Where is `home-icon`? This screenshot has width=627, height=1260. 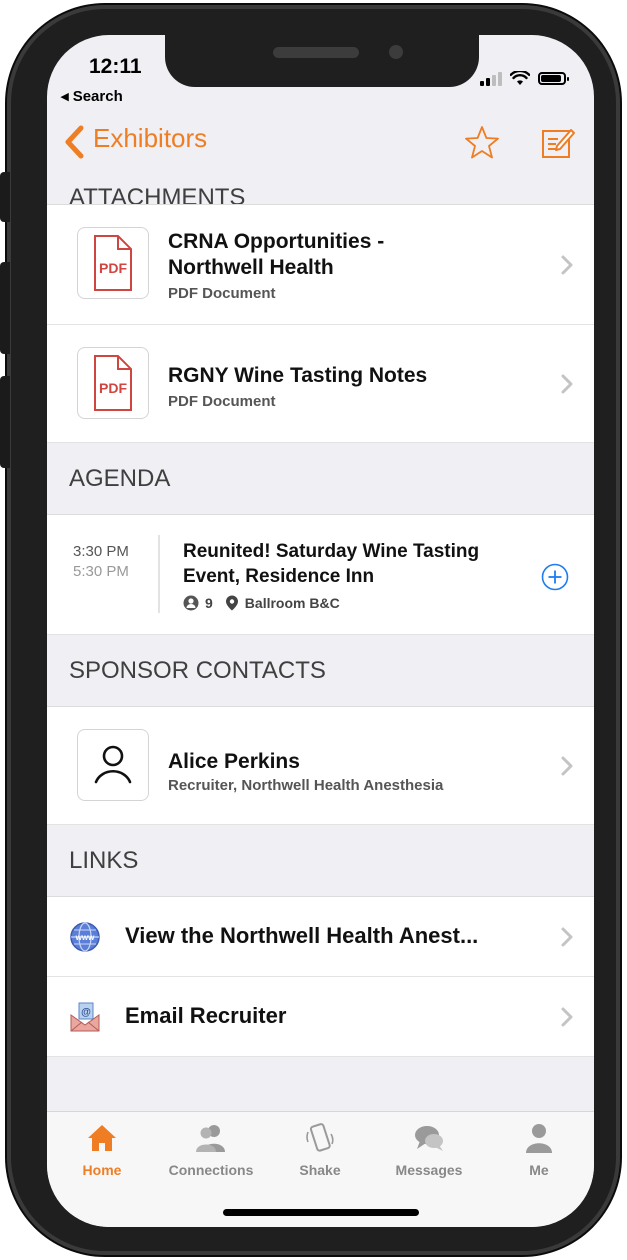
home-icon is located at coordinates (102, 1138).